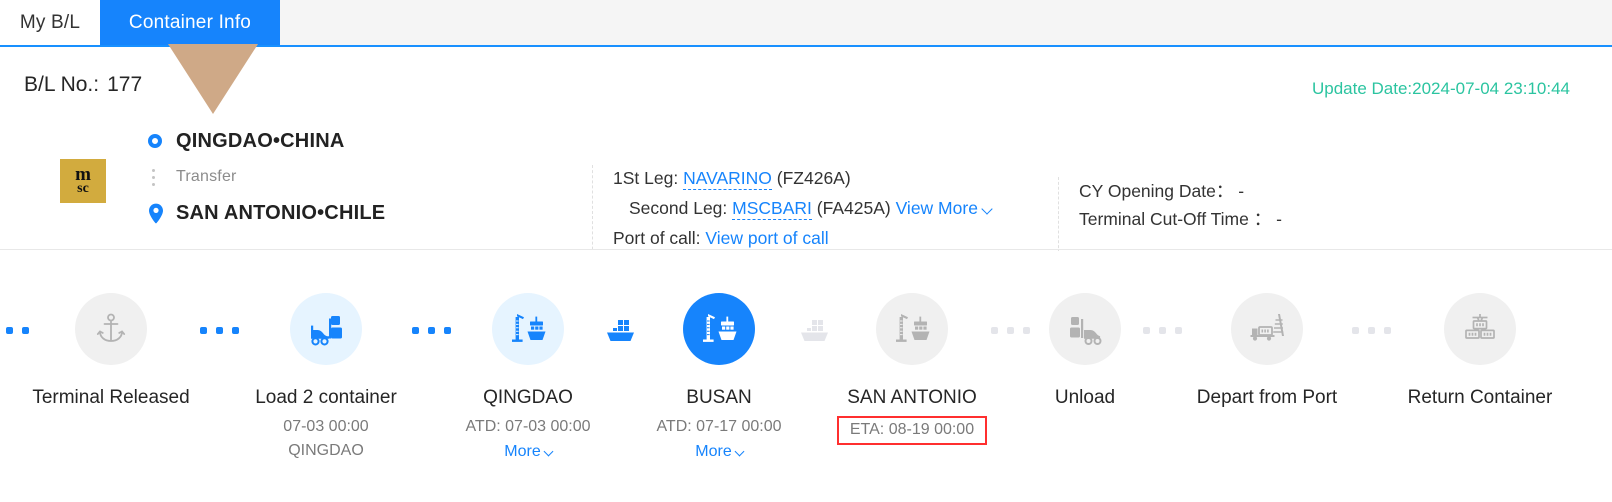 The image size is (1612, 502). I want to click on carrier-logo-msc: m sc, so click(83, 181).